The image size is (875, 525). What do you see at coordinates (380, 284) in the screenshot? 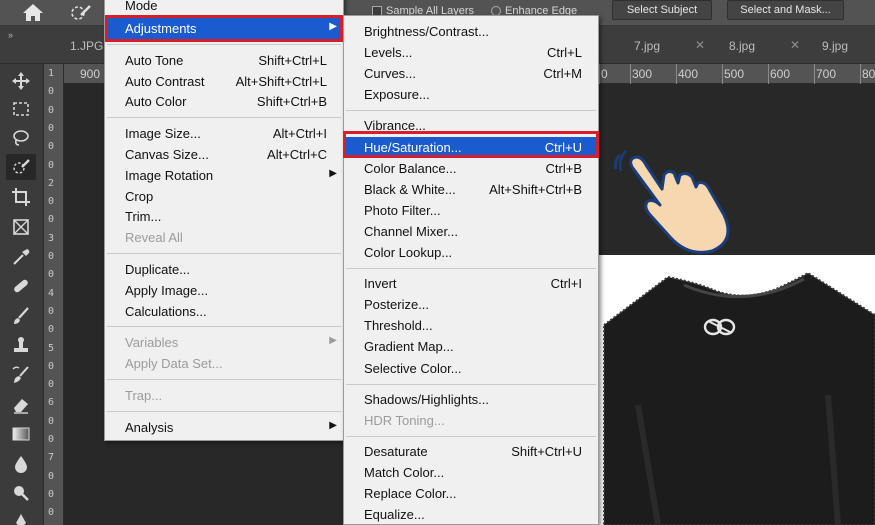
I see `menu-item-label: Invert` at bounding box center [380, 284].